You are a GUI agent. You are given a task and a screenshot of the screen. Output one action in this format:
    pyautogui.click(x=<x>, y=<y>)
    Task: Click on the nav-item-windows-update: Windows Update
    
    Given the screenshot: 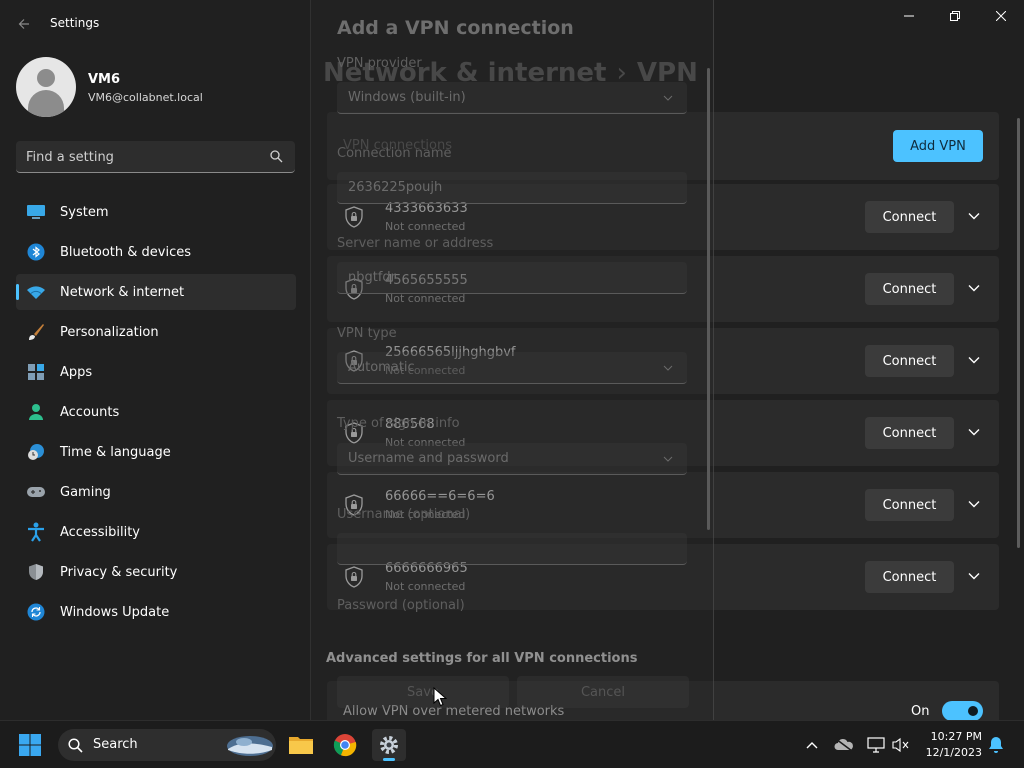 What is the action you would take?
    pyautogui.click(x=156, y=612)
    